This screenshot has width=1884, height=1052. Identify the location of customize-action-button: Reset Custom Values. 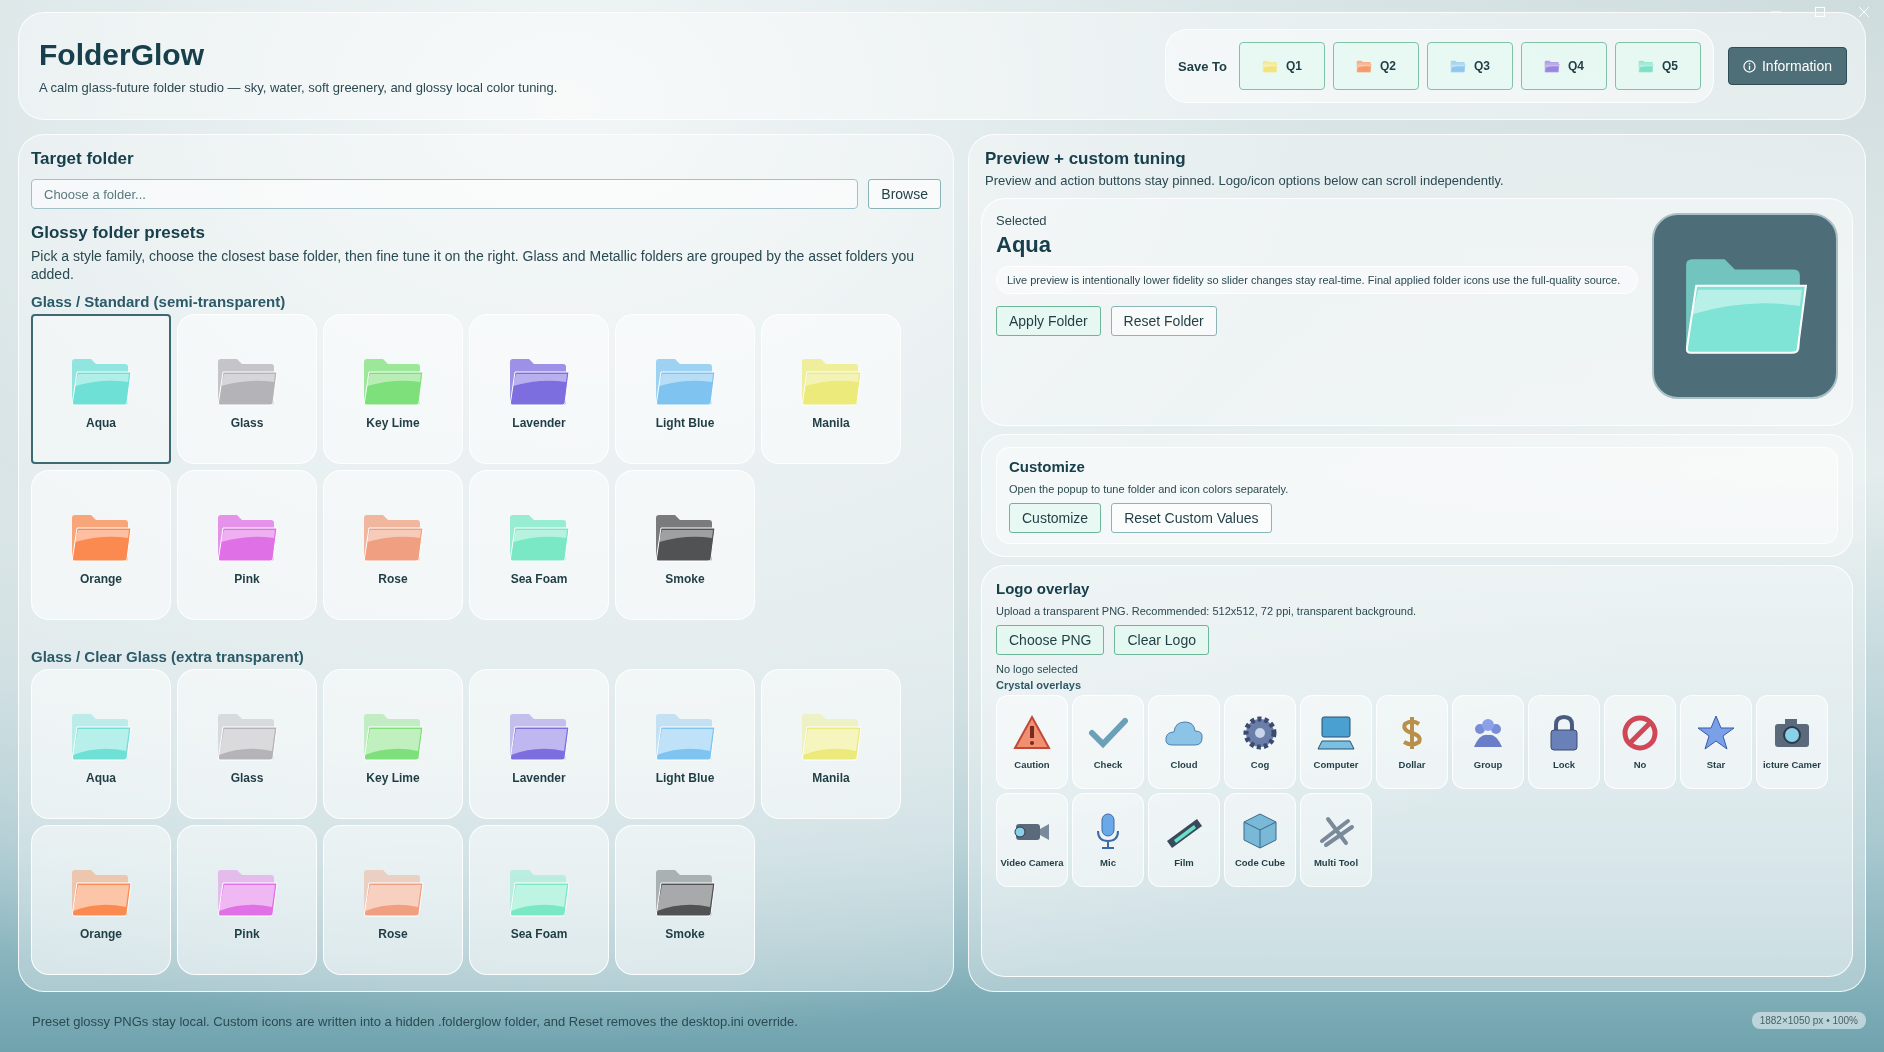
(1191, 517).